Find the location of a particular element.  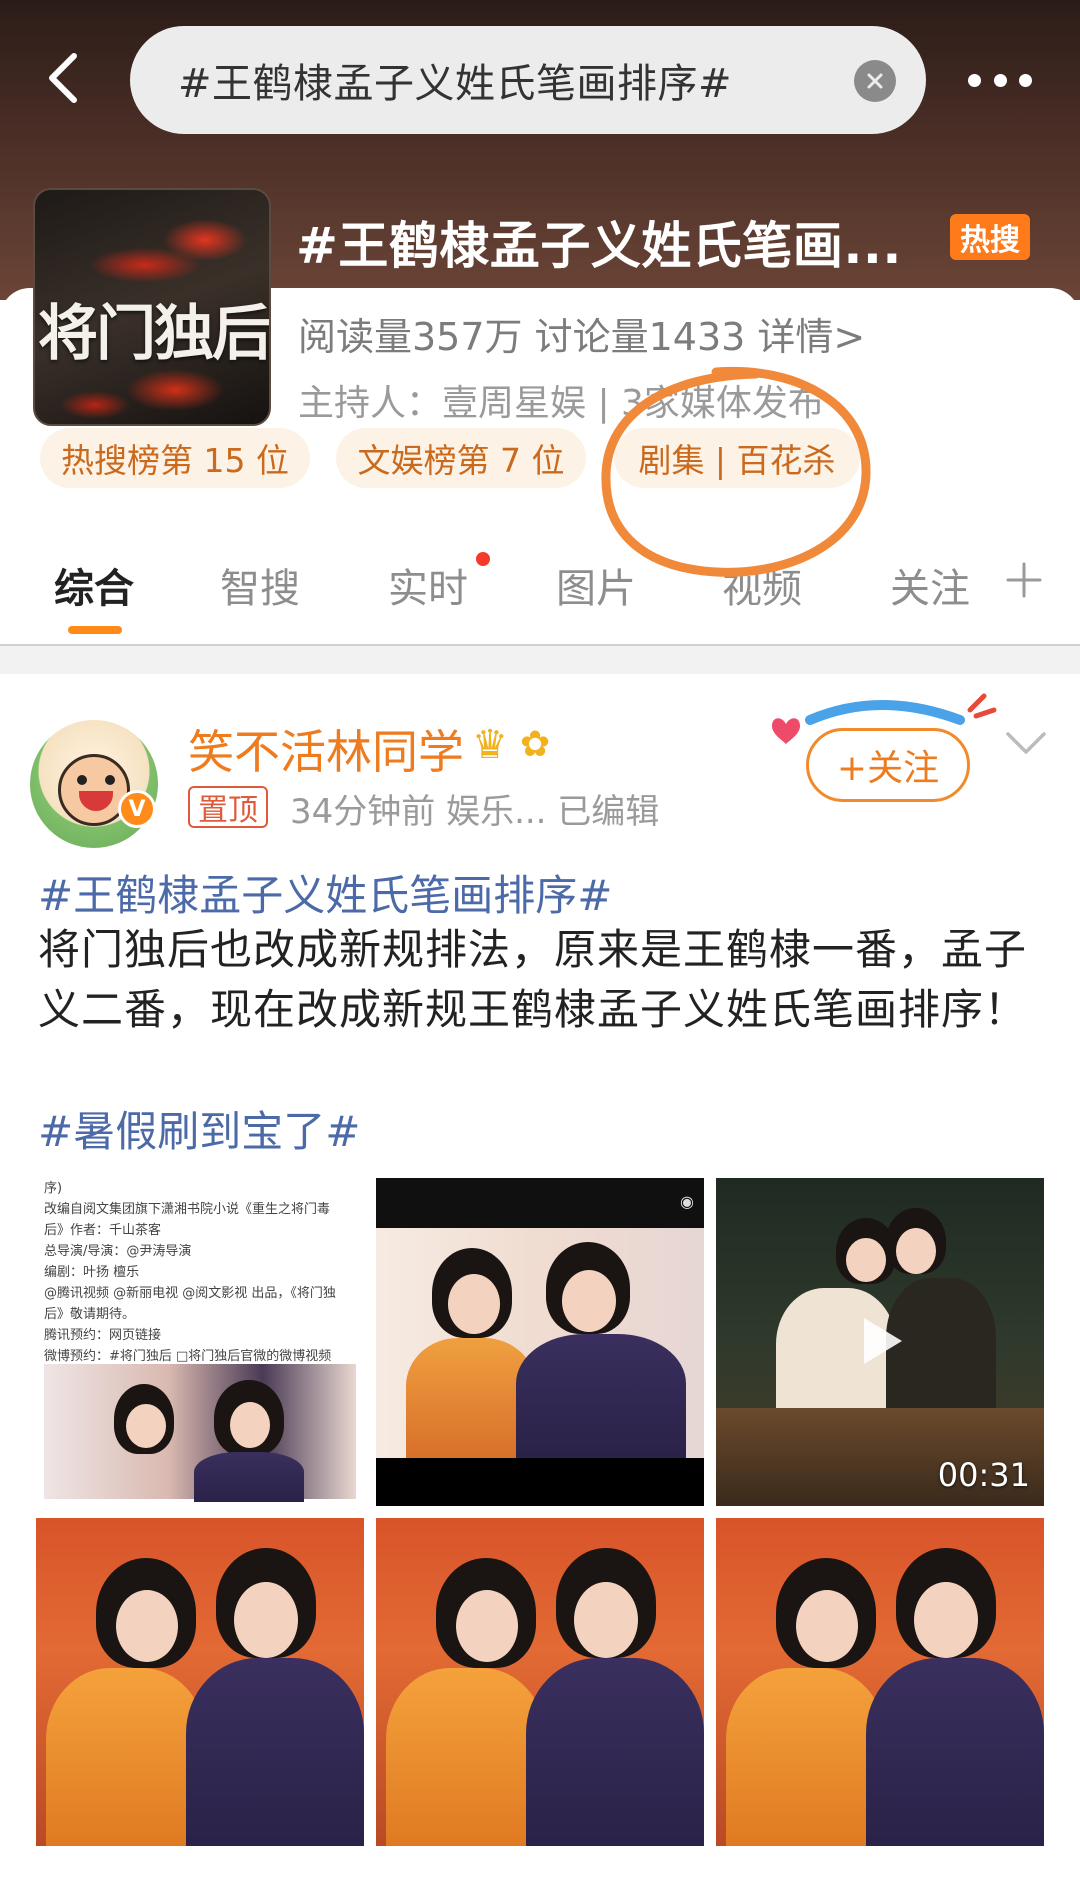

crown-icon: ♛ is located at coordinates (490, 745).